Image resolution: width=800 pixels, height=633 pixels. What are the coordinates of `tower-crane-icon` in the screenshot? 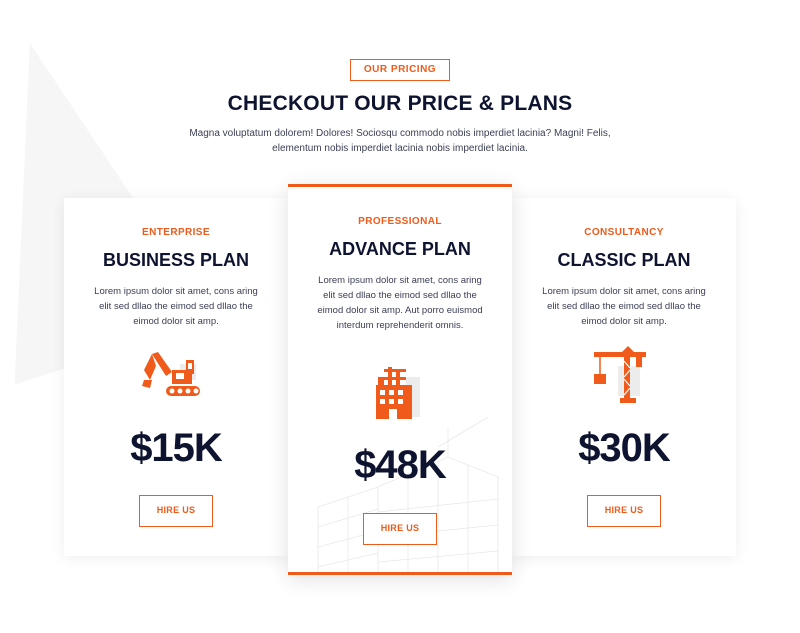 It's located at (624, 376).